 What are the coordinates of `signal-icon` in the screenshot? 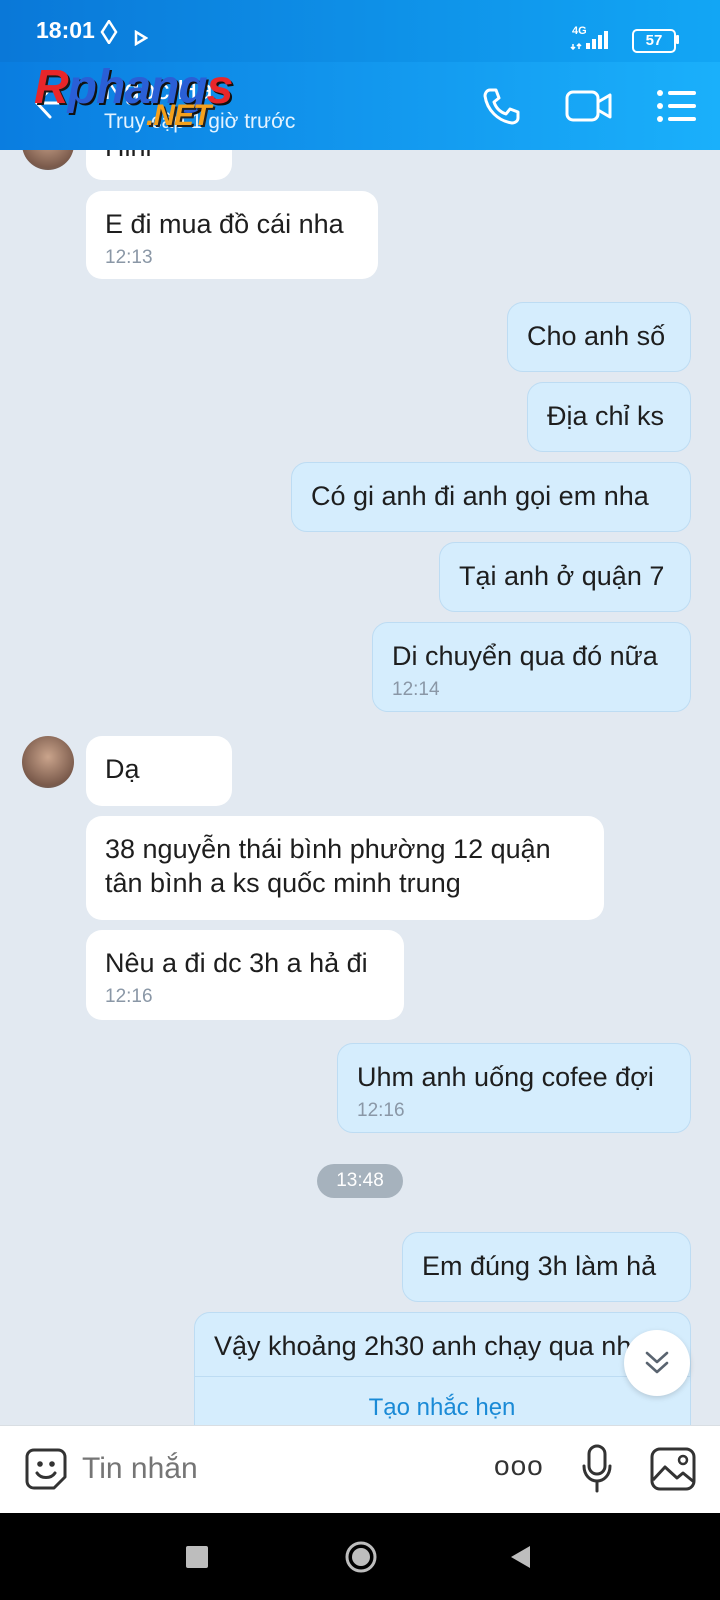 It's located at (589, 40).